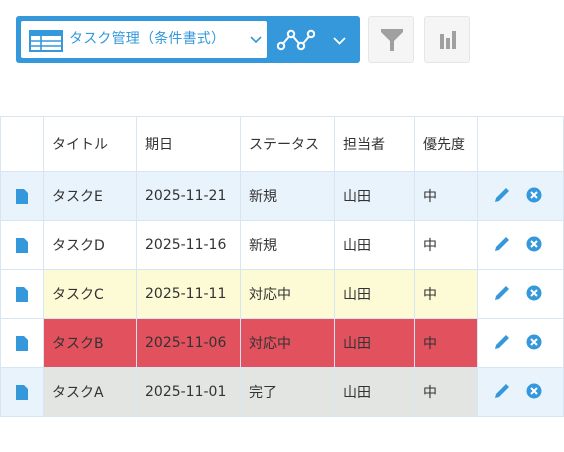 The image size is (564, 452). What do you see at coordinates (188, 392) in the screenshot?
I see `cell-due: 2025-11-01` at bounding box center [188, 392].